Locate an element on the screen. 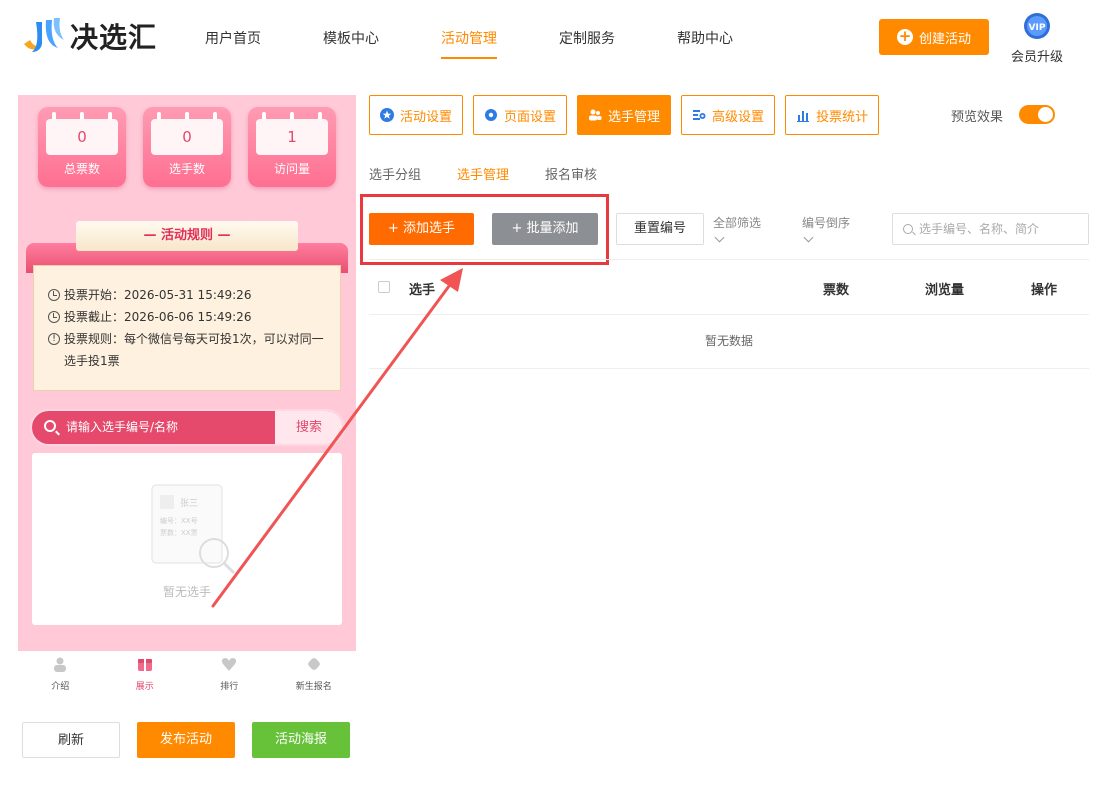 The width and height of the screenshot is (1111, 788). preview-tab-bar: 介绍 展示 排行 新生报名 is located at coordinates (187, 673).